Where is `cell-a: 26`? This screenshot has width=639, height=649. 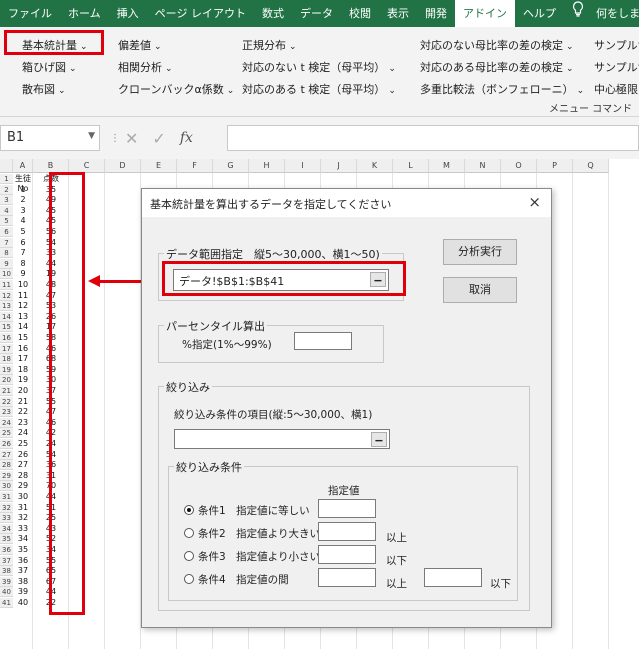
cell-a: 26 is located at coordinates (23, 455).